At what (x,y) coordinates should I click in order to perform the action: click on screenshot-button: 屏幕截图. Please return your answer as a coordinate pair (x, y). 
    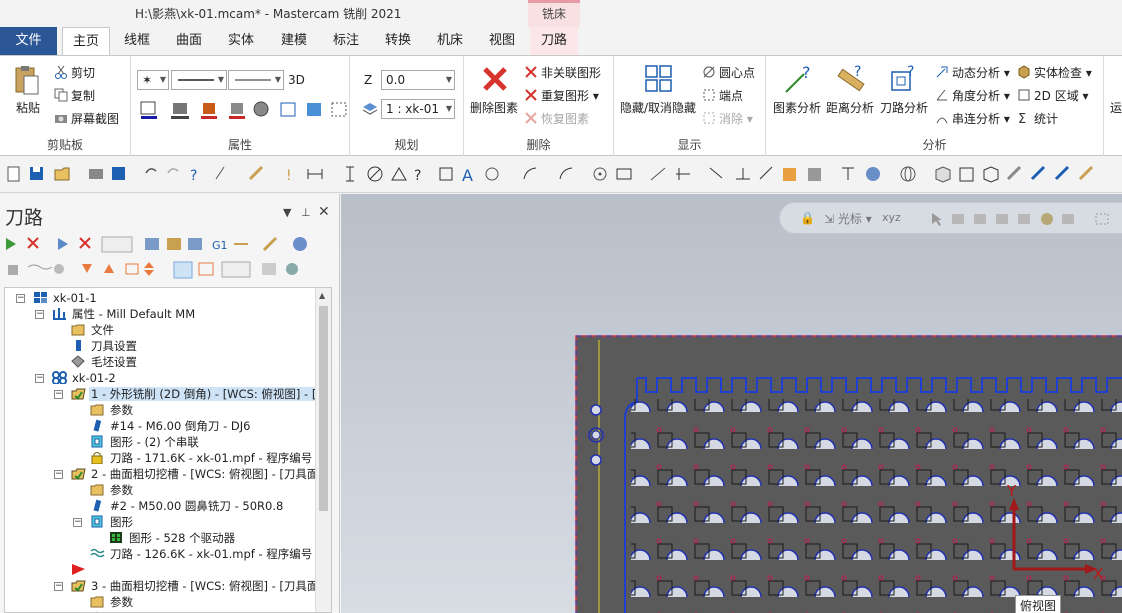
    Looking at the image, I should click on (86, 118).